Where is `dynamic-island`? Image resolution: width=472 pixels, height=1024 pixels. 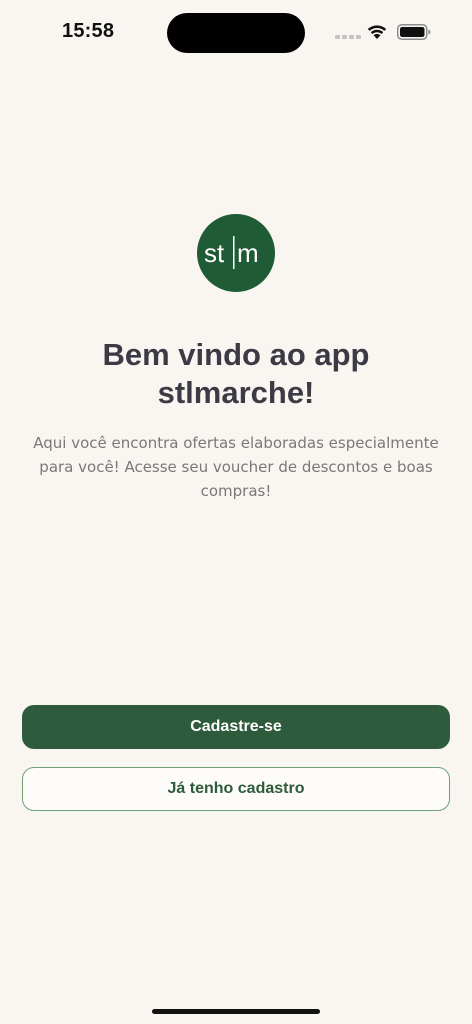
dynamic-island is located at coordinates (236, 33).